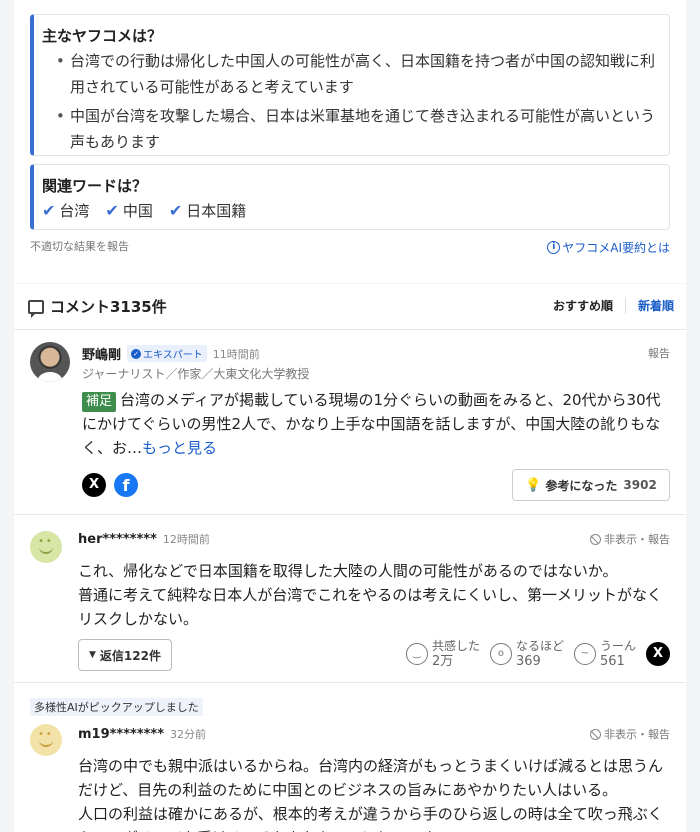  I want to click on share-buttons: X f, so click(110, 485).